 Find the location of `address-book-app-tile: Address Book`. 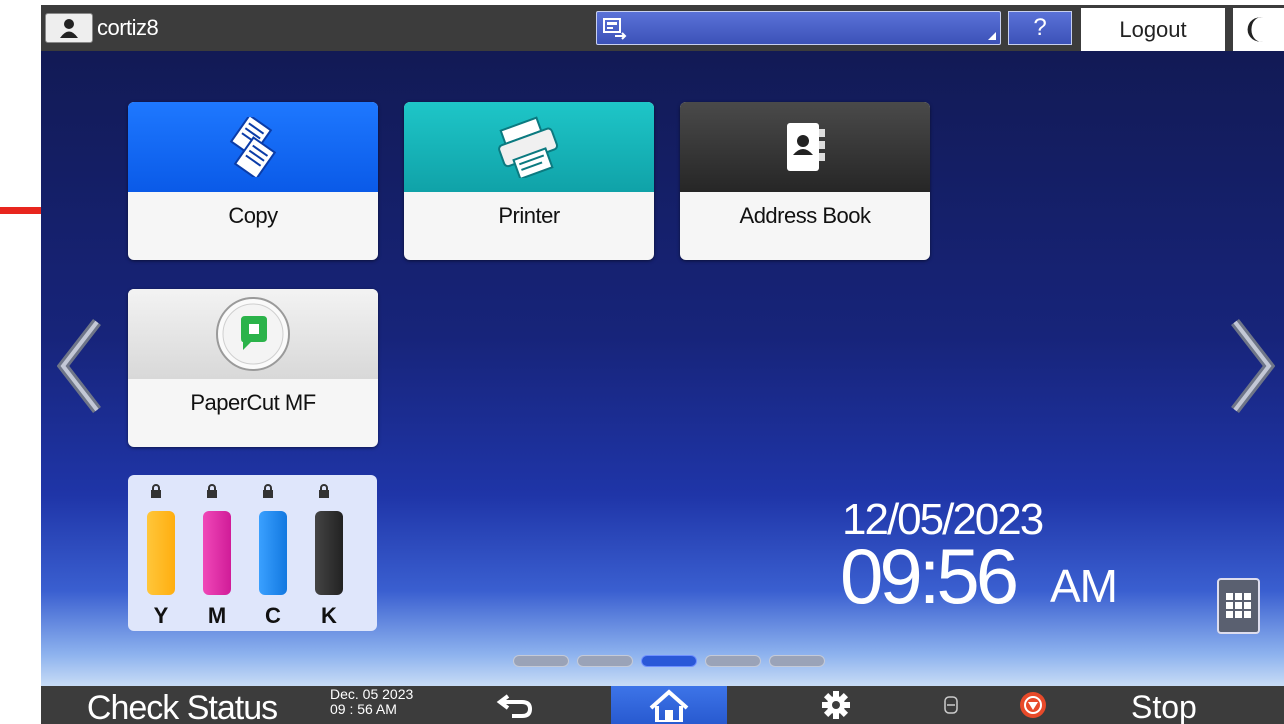

address-book-app-tile: Address Book is located at coordinates (805, 181).